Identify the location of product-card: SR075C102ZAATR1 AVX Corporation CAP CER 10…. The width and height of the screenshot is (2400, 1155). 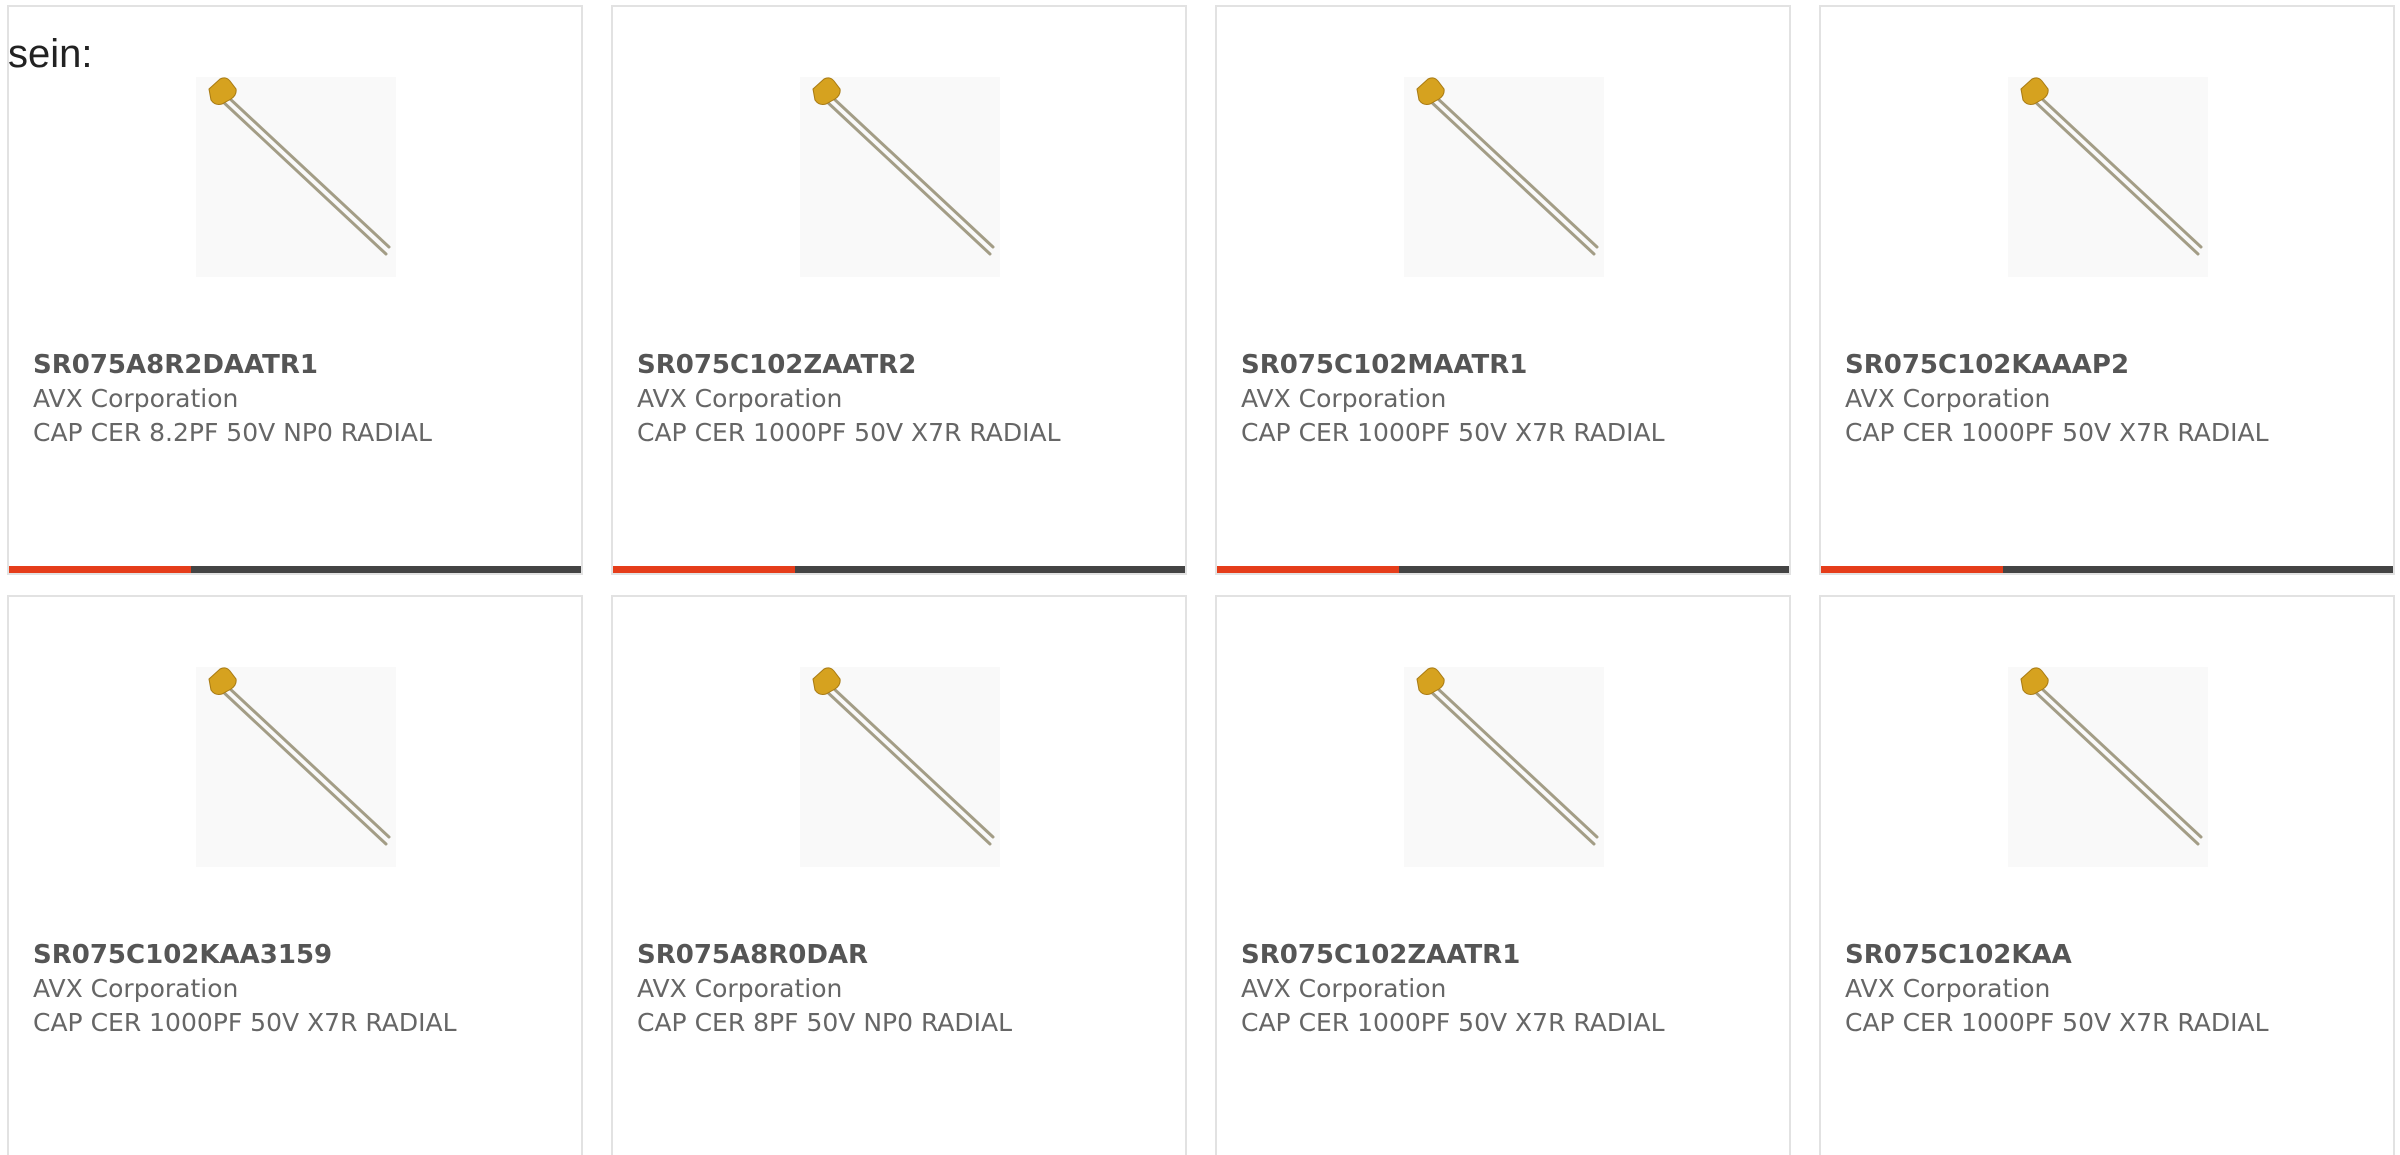
(1503, 875).